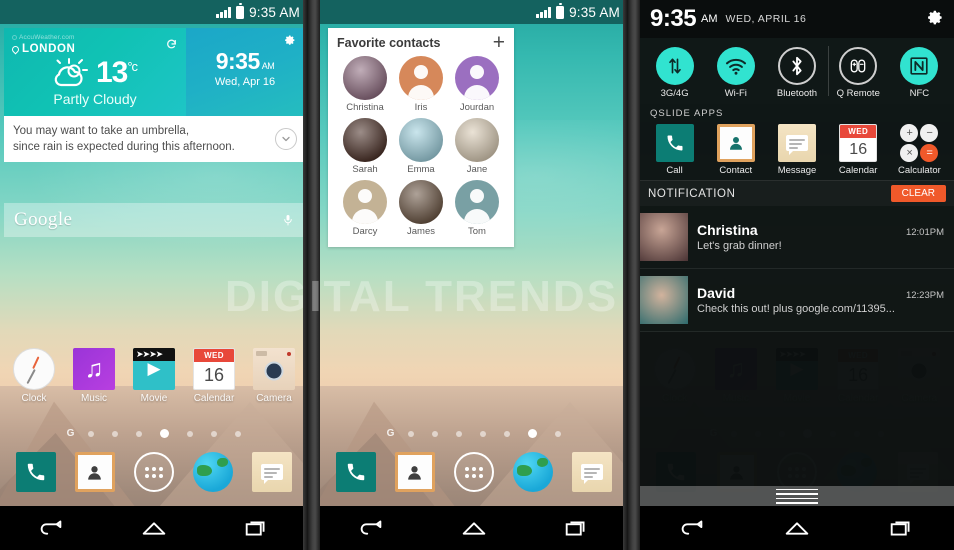 The height and width of the screenshot is (550, 954). I want to click on qslide-call: Call, so click(674, 150).